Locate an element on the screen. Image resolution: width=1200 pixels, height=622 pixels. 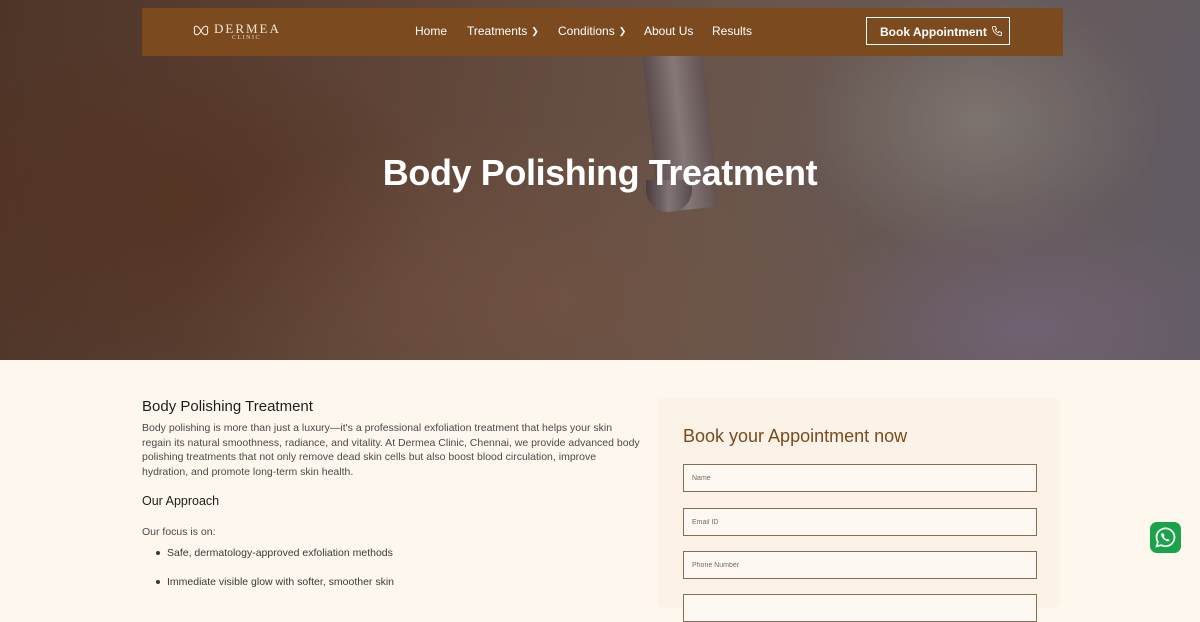
nav-about-us: About Us is located at coordinates (668, 31).